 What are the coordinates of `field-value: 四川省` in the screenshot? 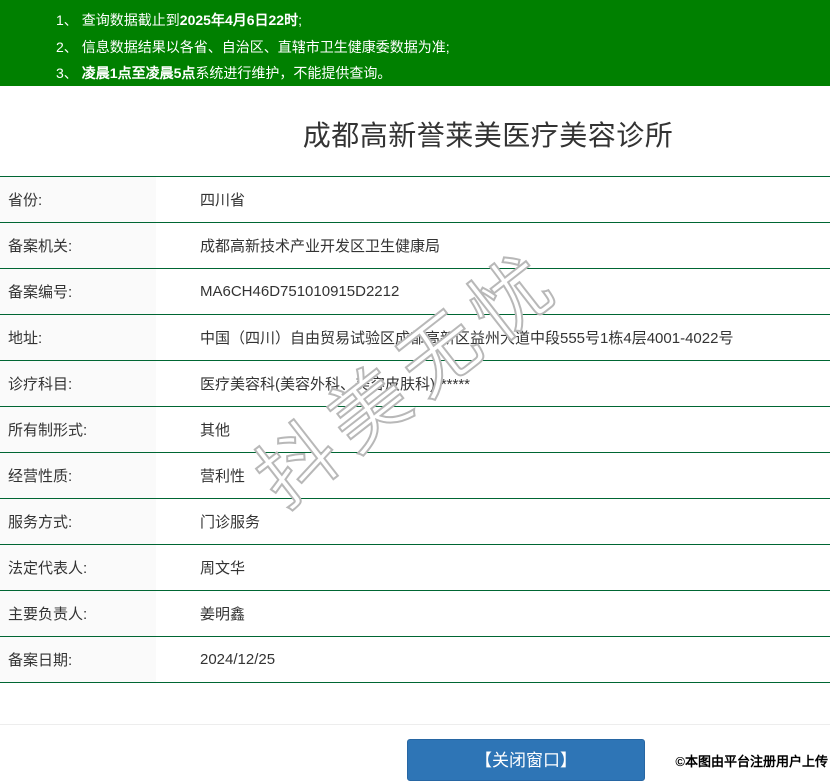 It's located at (223, 200).